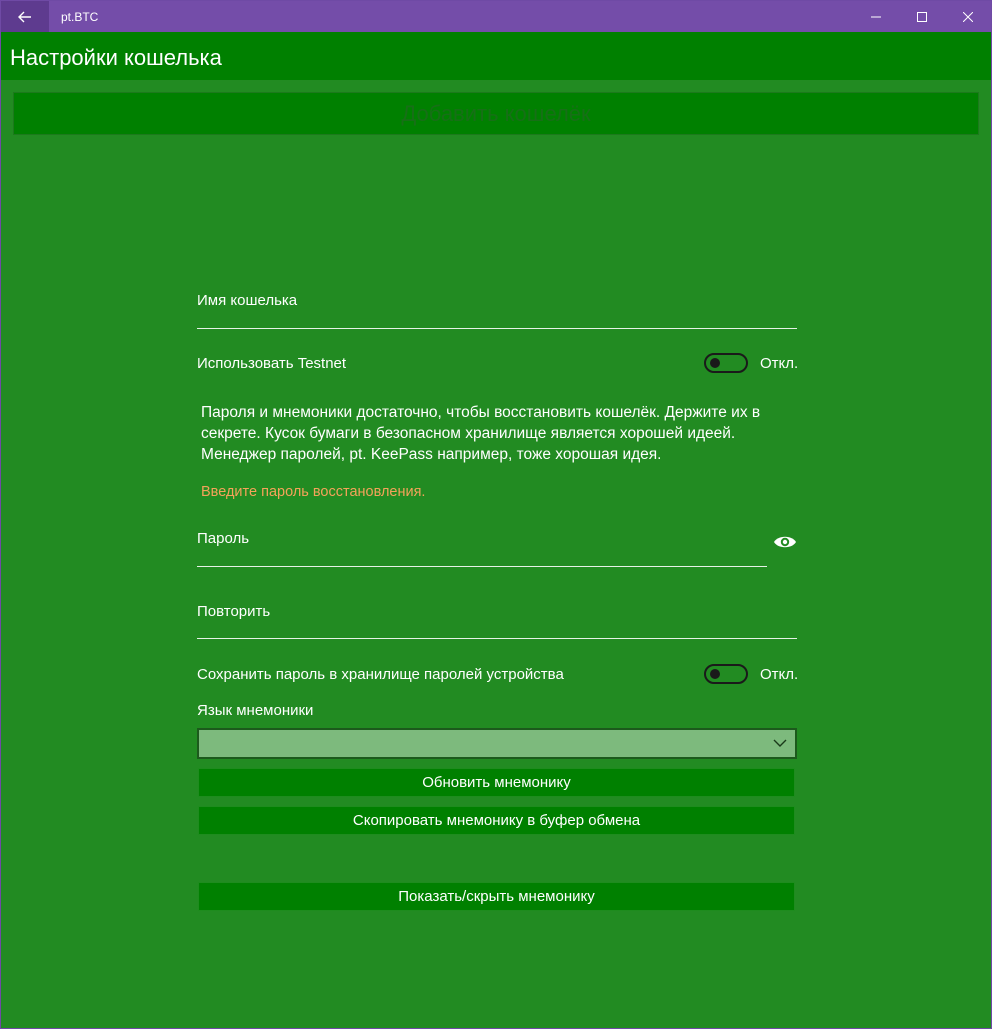 Image resolution: width=992 pixels, height=1029 pixels. I want to click on minimize-button, so click(876, 16).